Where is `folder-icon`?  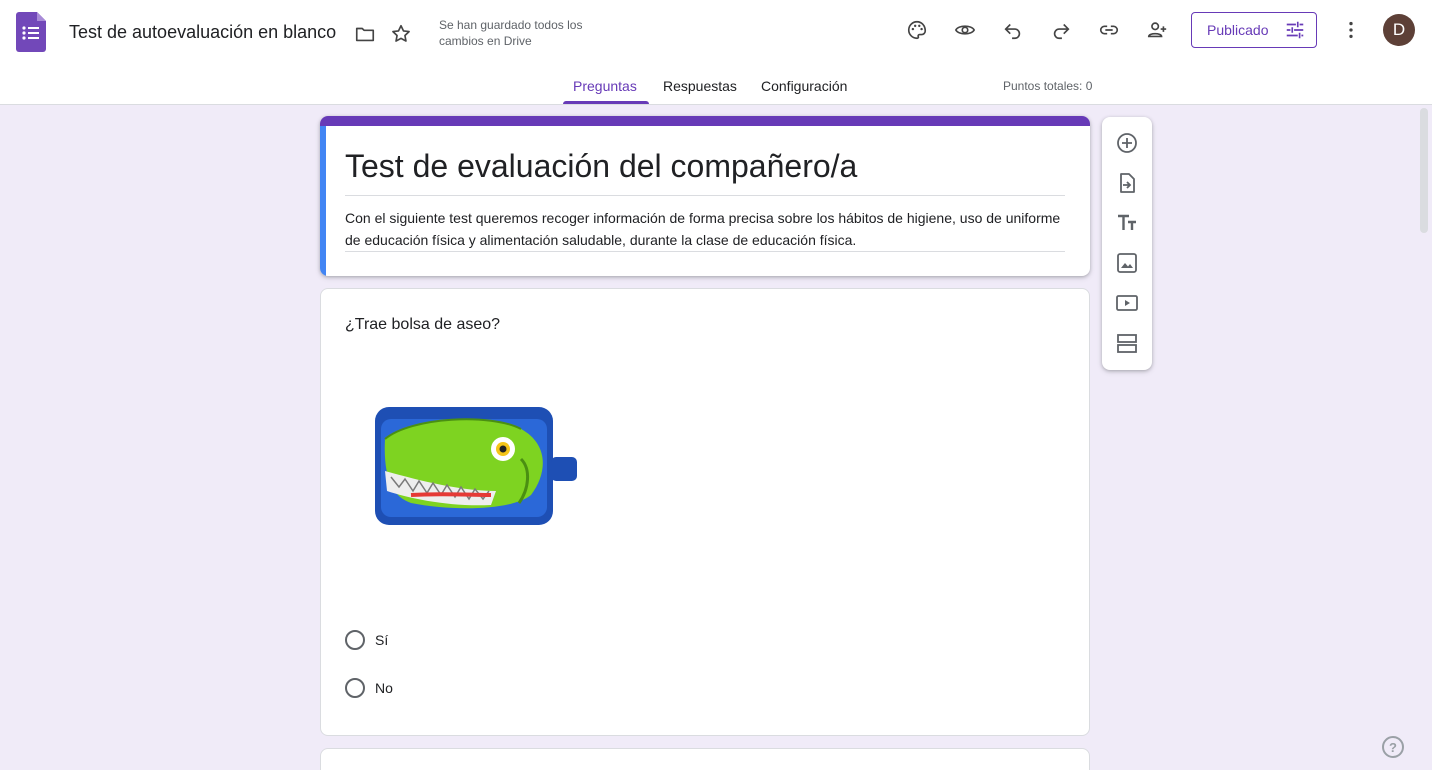
folder-icon is located at coordinates (365, 34).